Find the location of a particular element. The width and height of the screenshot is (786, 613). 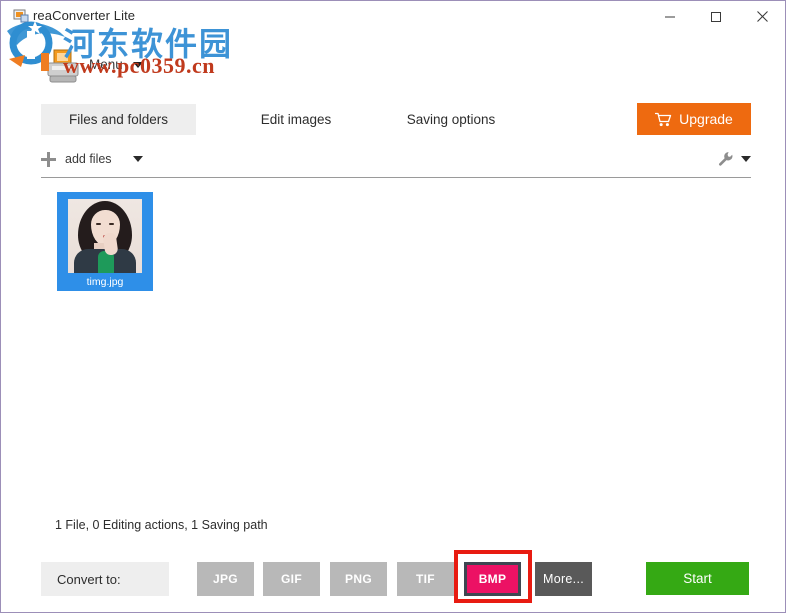

menu-button: Menu is located at coordinates (116, 64).